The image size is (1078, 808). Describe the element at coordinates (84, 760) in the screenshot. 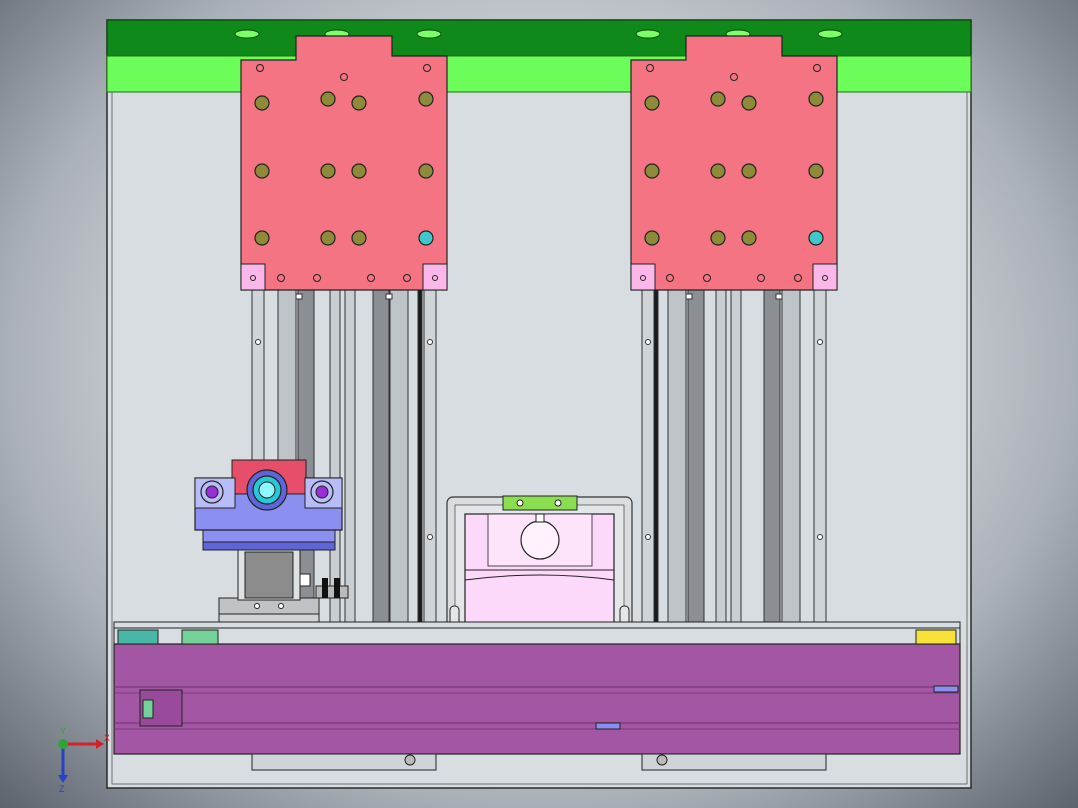

I see `orientation-triad: X Y Z` at that location.